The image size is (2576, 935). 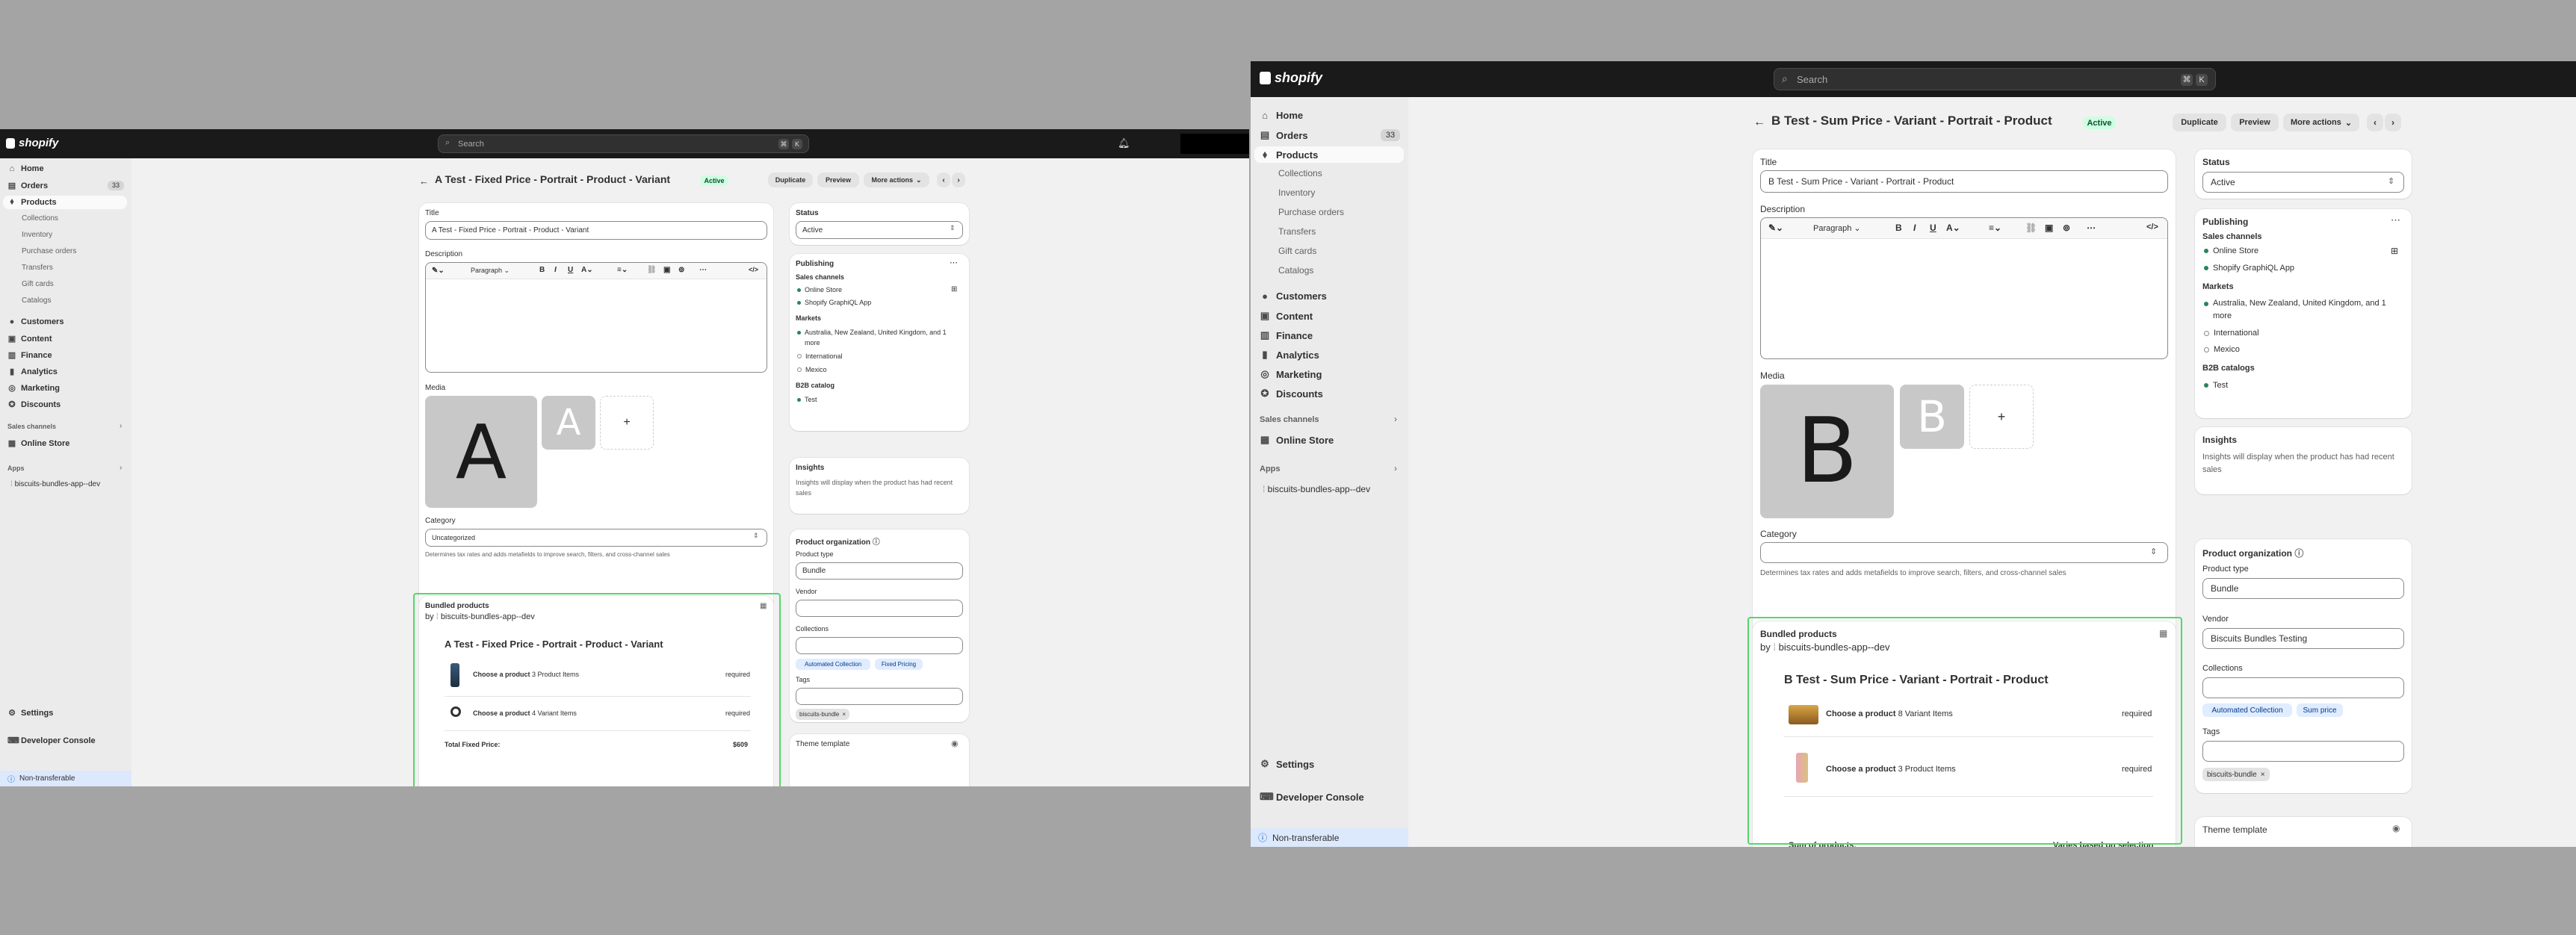 What do you see at coordinates (954, 262) in the screenshot?
I see `more-horizontal-icon: ⋯` at bounding box center [954, 262].